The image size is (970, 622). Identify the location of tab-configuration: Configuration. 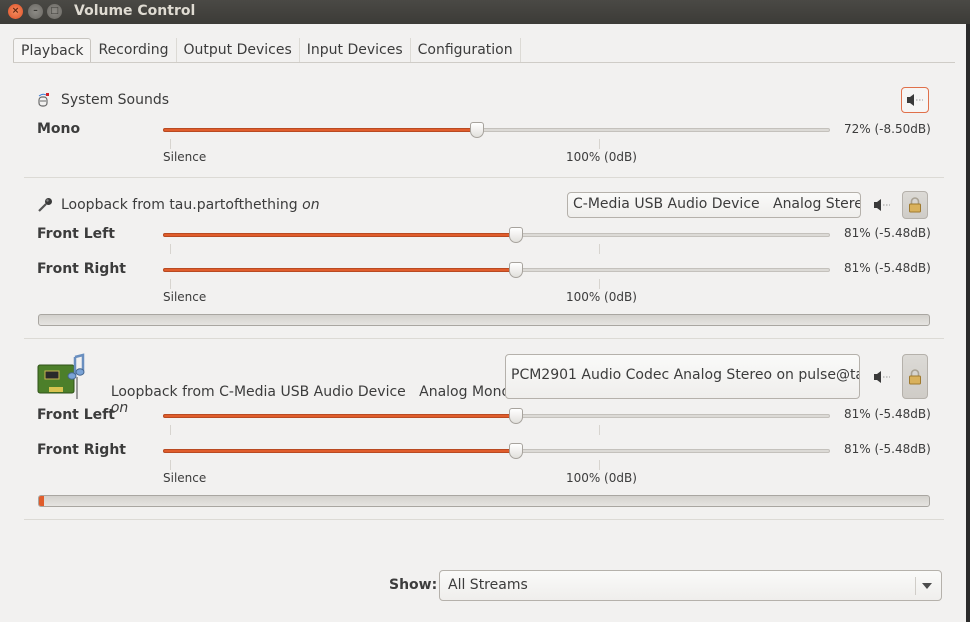
(466, 50).